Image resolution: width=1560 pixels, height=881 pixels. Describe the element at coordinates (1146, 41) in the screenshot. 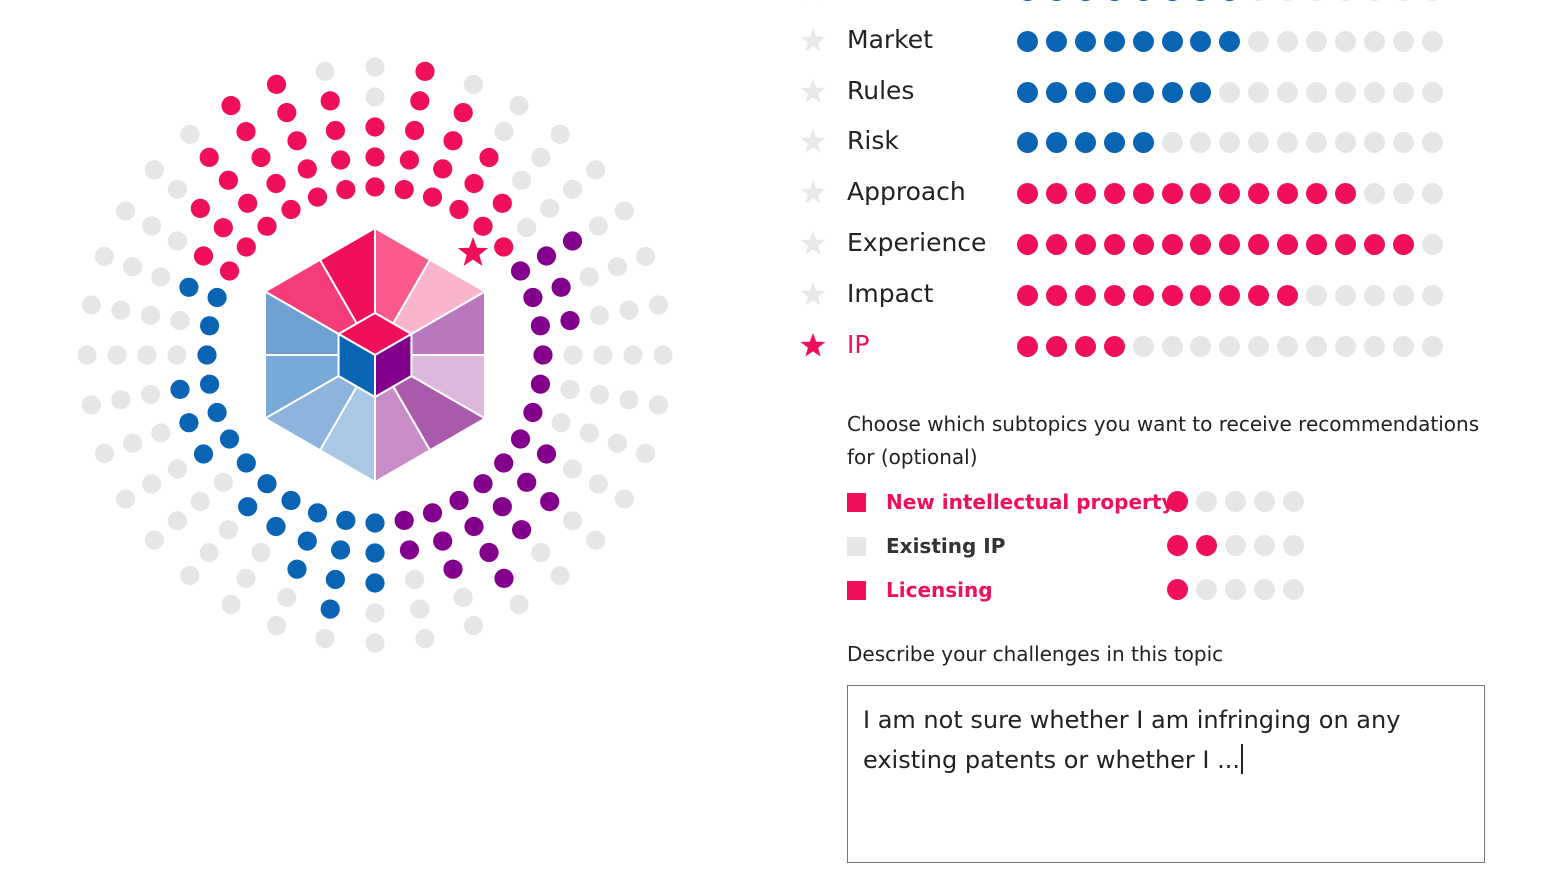

I see `topic-row-market: Market` at that location.